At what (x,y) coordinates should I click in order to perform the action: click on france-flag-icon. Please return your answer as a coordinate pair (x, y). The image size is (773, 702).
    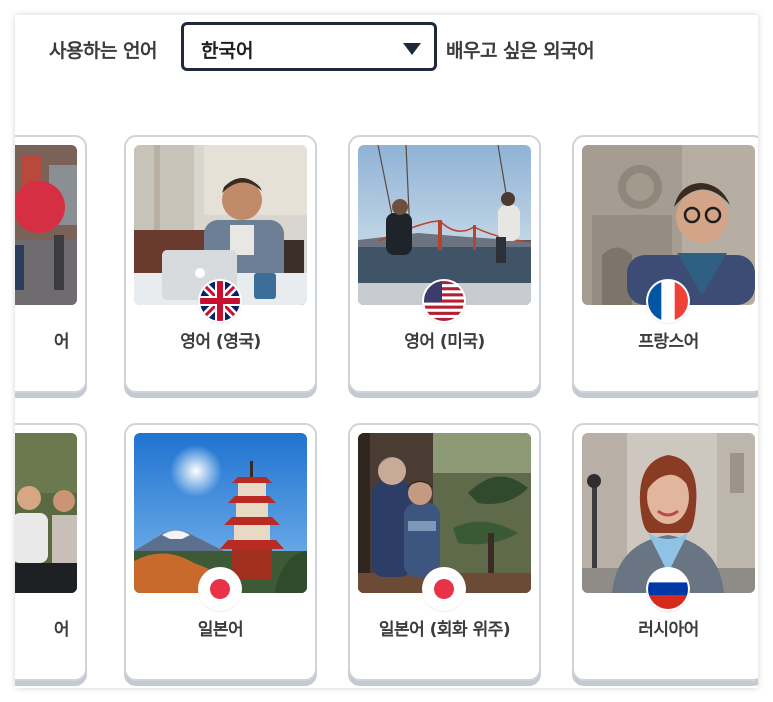
    Looking at the image, I should click on (668, 301).